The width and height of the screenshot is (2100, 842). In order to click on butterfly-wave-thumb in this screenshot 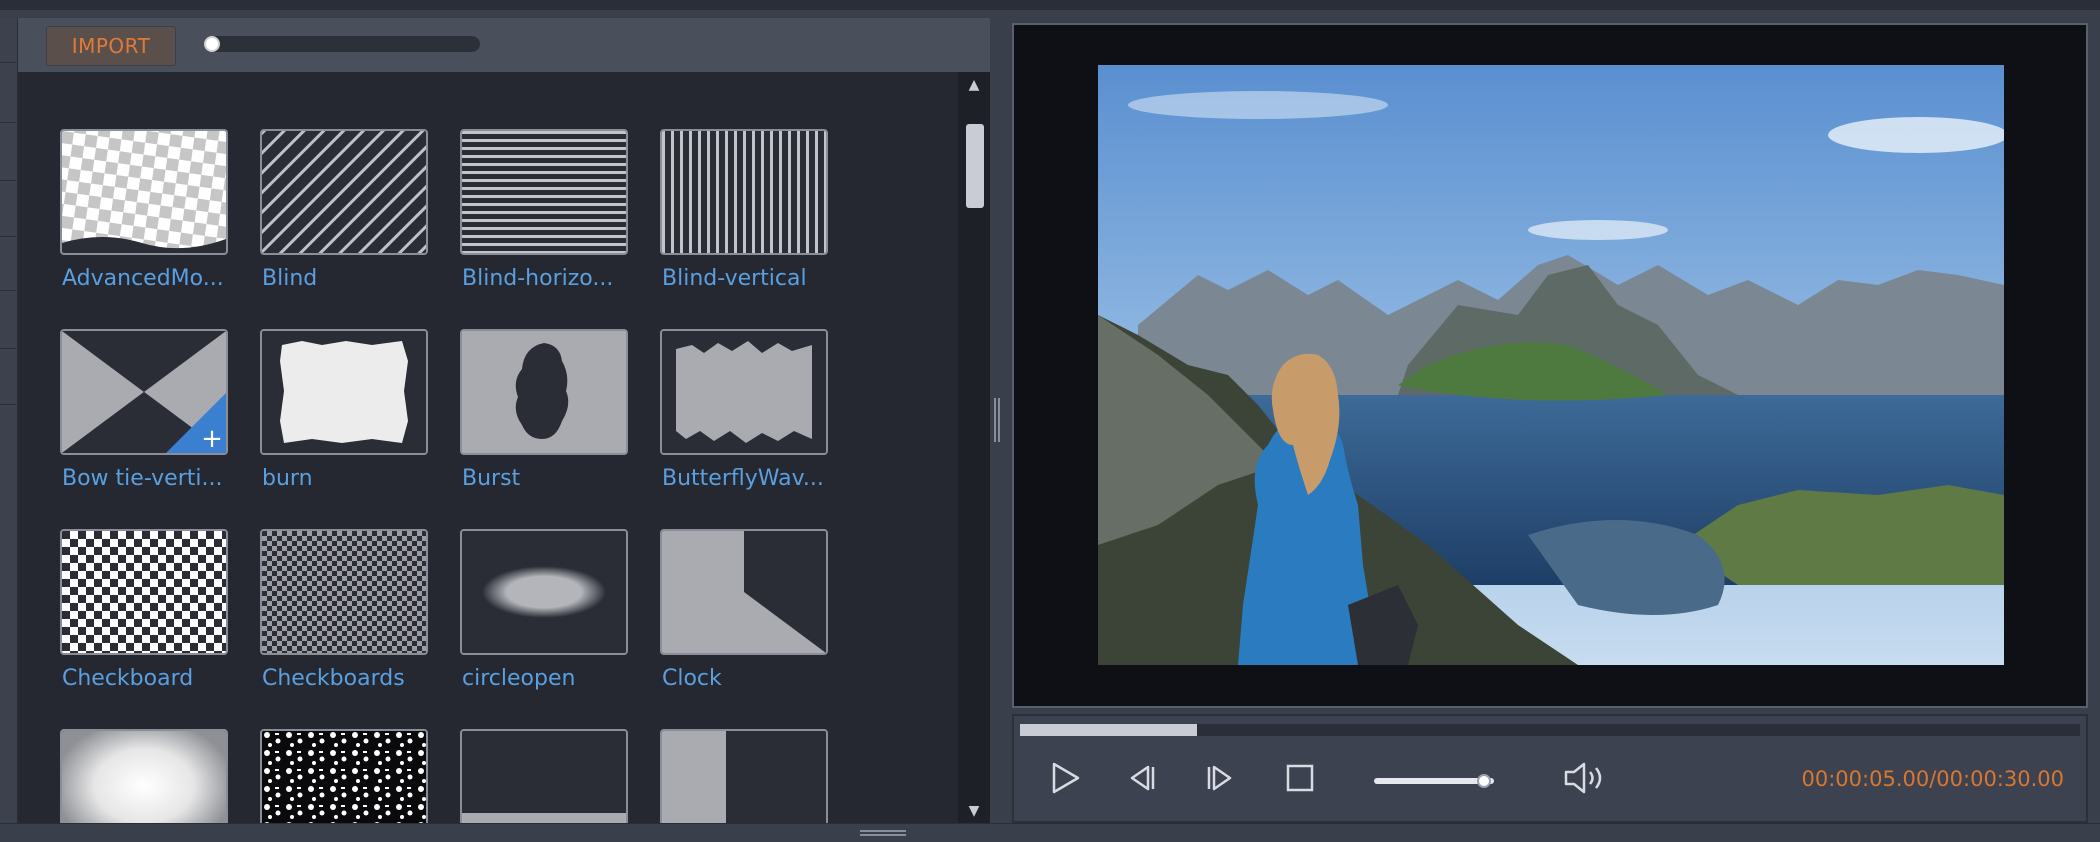, I will do `click(744, 392)`.